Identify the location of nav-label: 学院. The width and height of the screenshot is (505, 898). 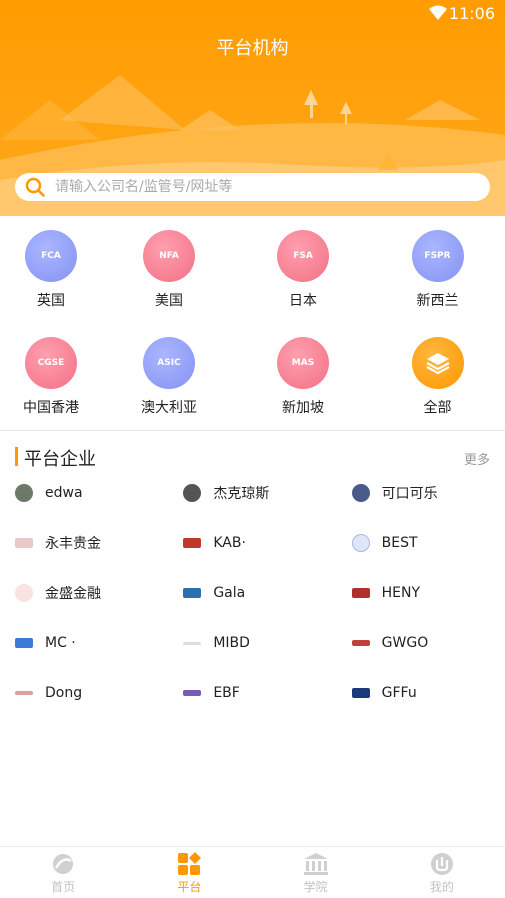
(315, 887).